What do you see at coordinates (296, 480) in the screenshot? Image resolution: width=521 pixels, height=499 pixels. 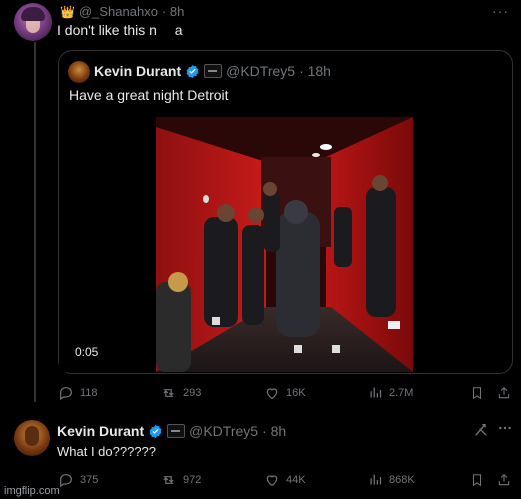 I see `like-count: 44K` at bounding box center [296, 480].